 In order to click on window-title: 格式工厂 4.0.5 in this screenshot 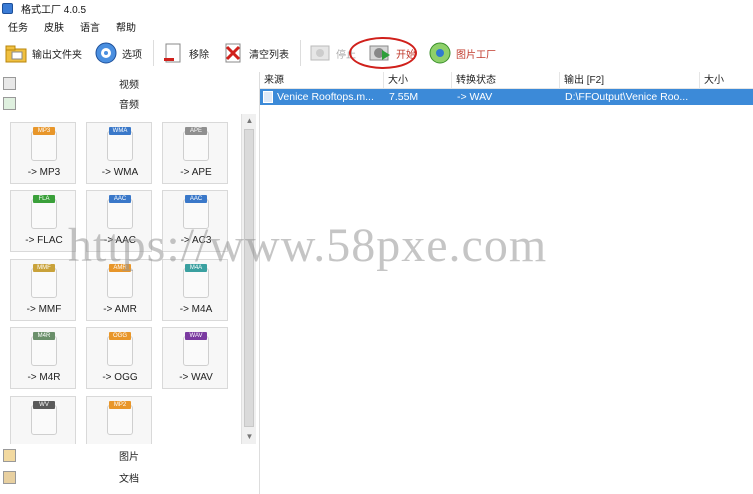, I will do `click(54, 10)`.